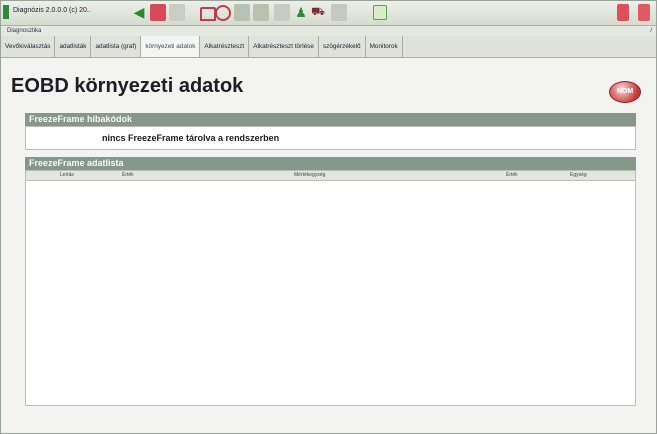 Image resolution: width=657 pixels, height=434 pixels. Describe the element at coordinates (223, 13) in the screenshot. I see `clock-icon` at that location.